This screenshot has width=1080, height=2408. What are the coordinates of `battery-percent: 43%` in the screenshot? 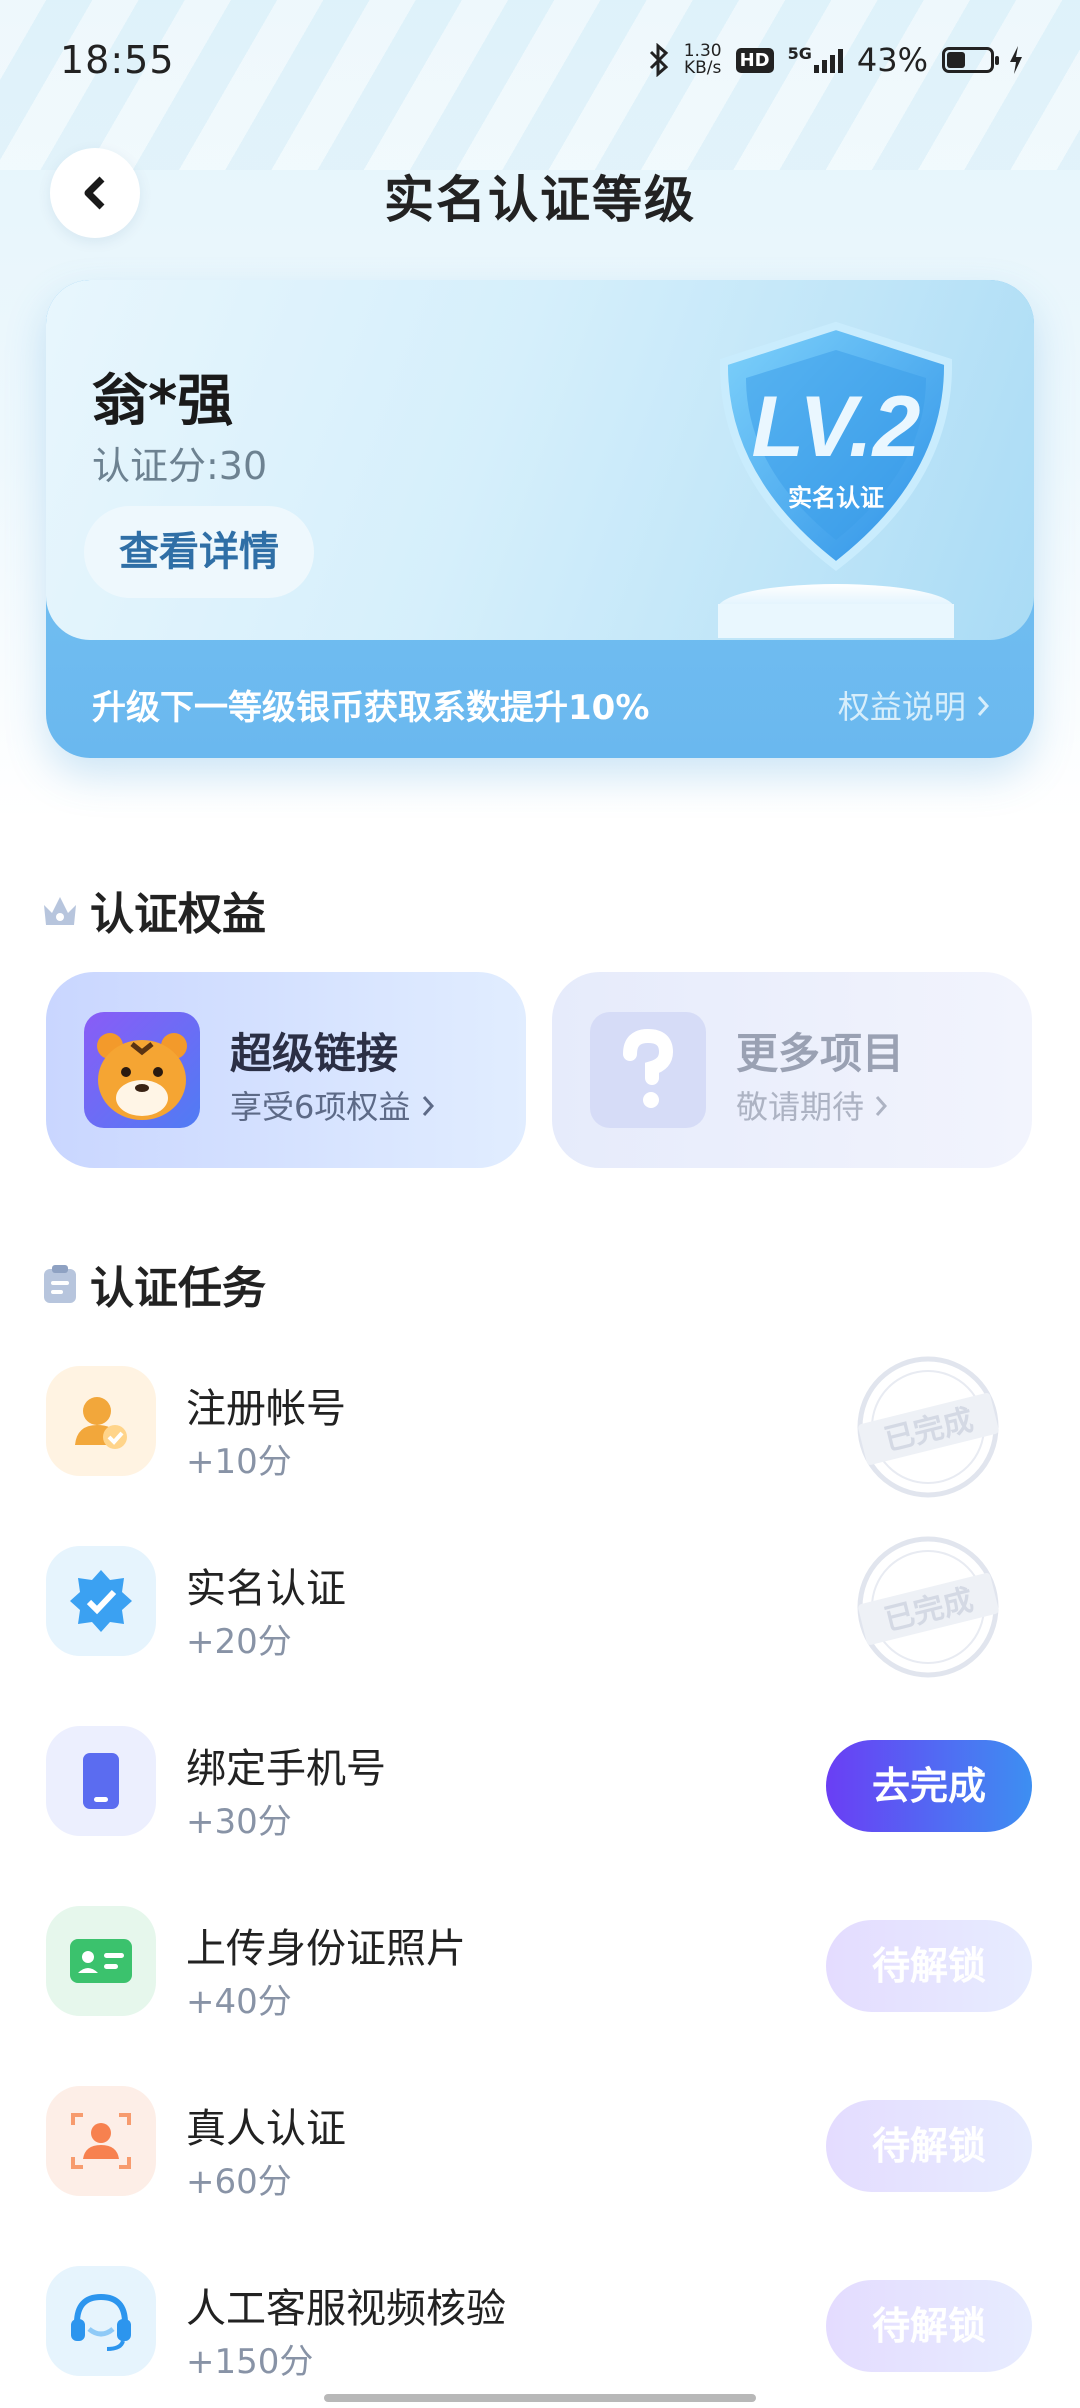 It's located at (892, 60).